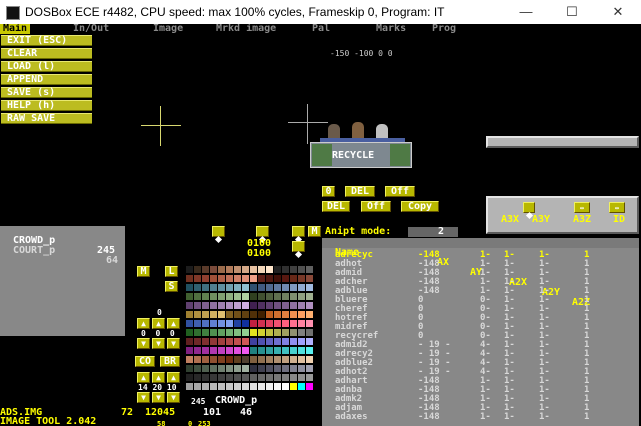  What do you see at coordinates (526, 12) in the screenshot?
I see `minimize-button: —` at bounding box center [526, 12].